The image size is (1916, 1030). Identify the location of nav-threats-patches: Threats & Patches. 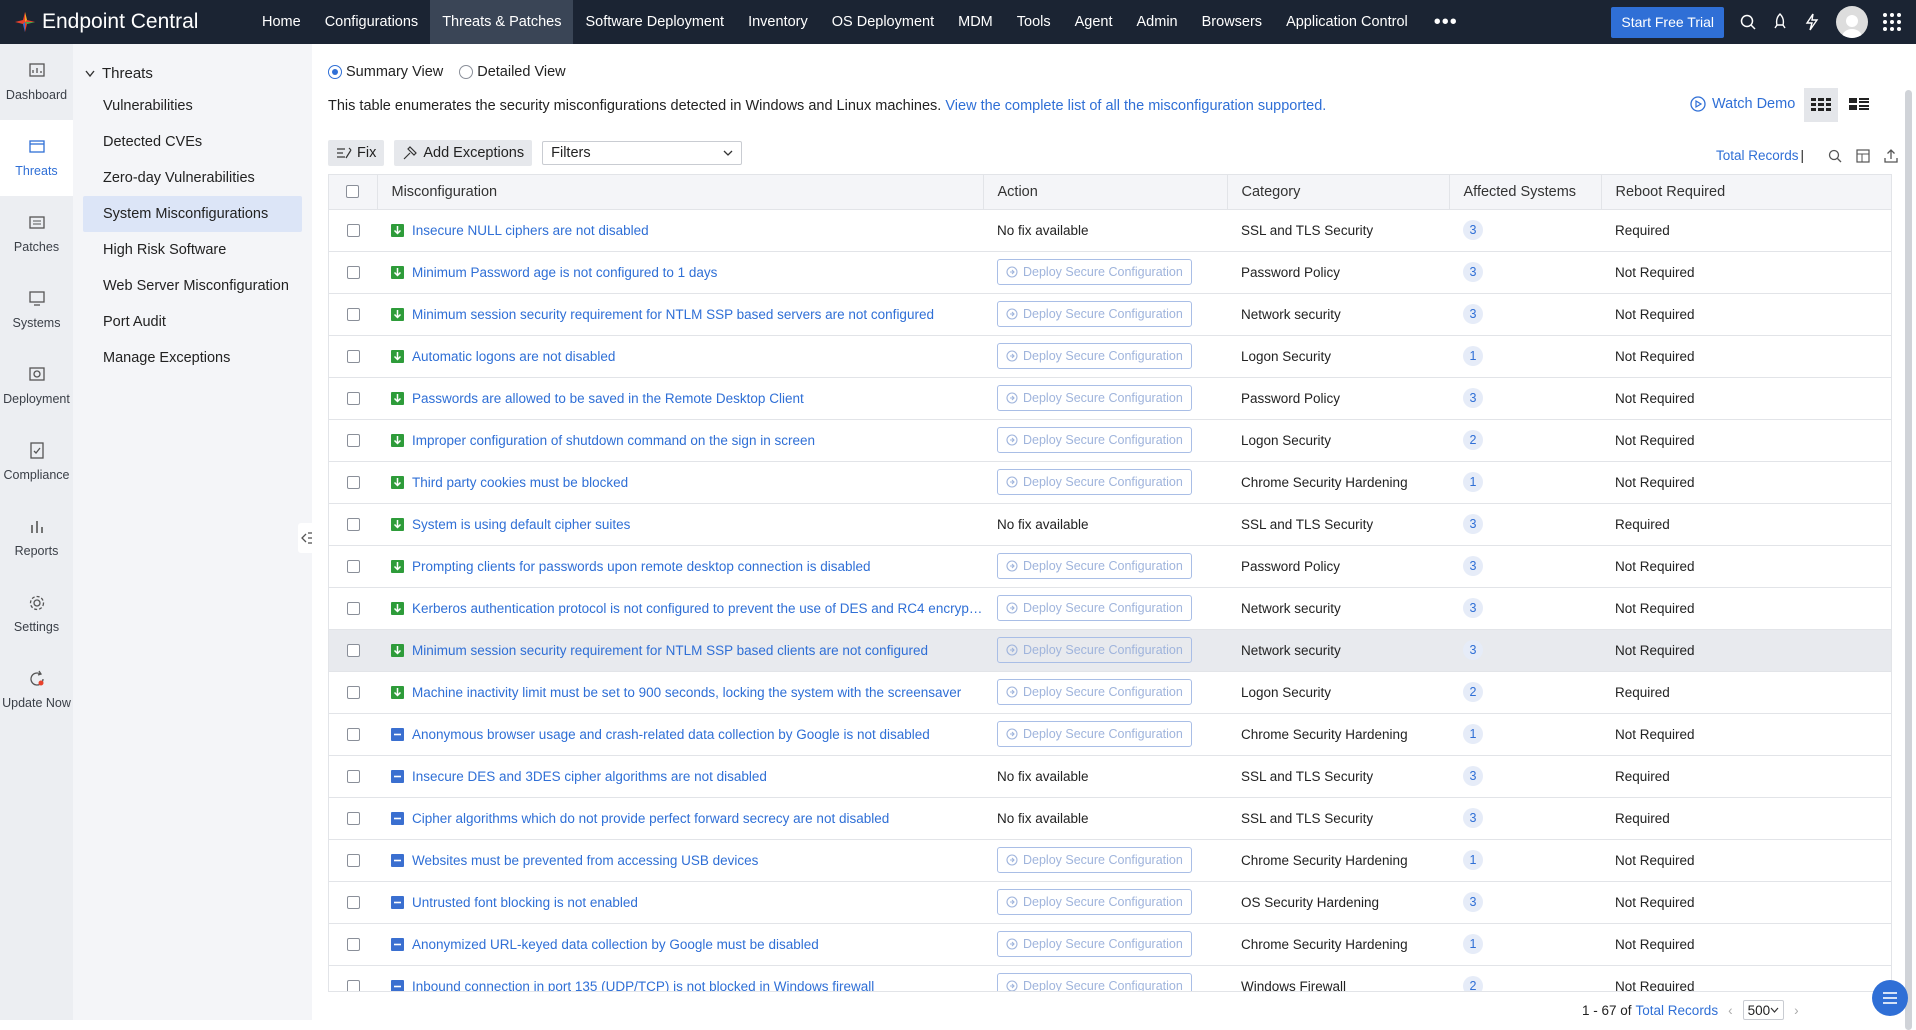
(502, 22).